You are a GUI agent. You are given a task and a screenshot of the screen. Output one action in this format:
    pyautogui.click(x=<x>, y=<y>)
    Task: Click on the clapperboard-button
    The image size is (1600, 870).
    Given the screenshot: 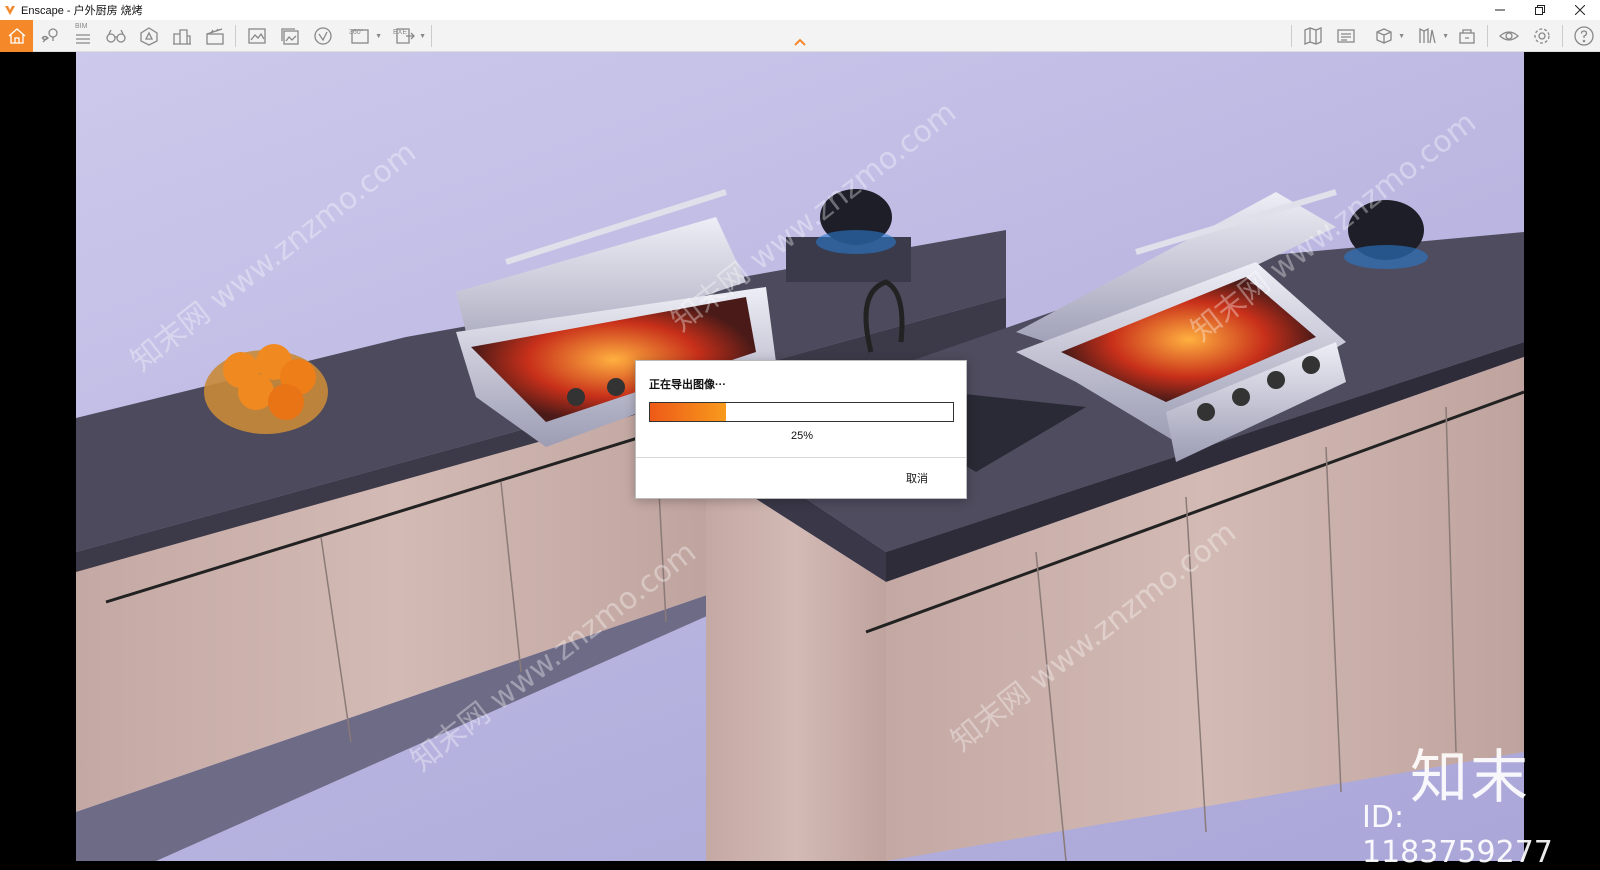 What is the action you would take?
    pyautogui.click(x=214, y=36)
    